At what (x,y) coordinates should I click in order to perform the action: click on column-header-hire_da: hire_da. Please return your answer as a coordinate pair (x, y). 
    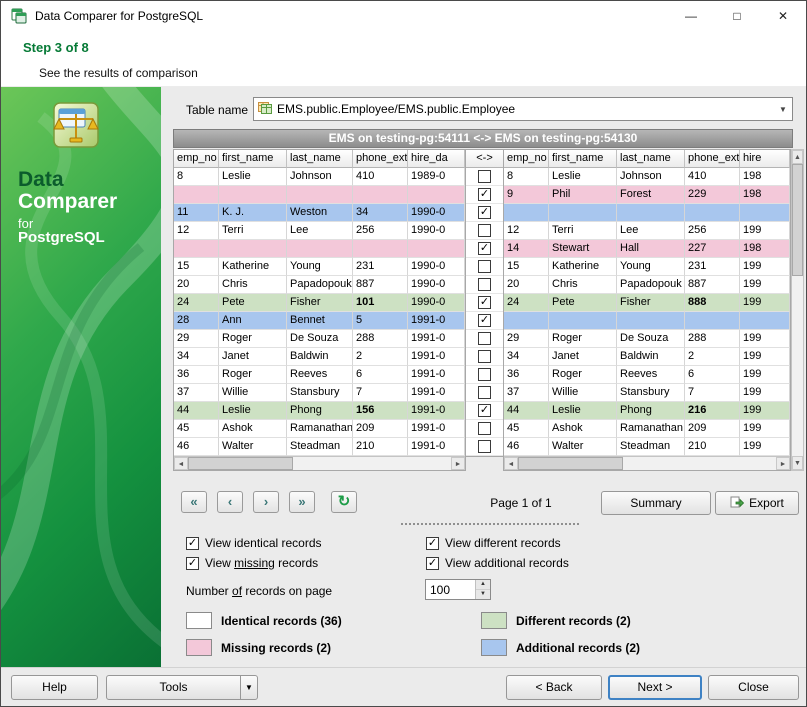
    Looking at the image, I should click on (436, 159).